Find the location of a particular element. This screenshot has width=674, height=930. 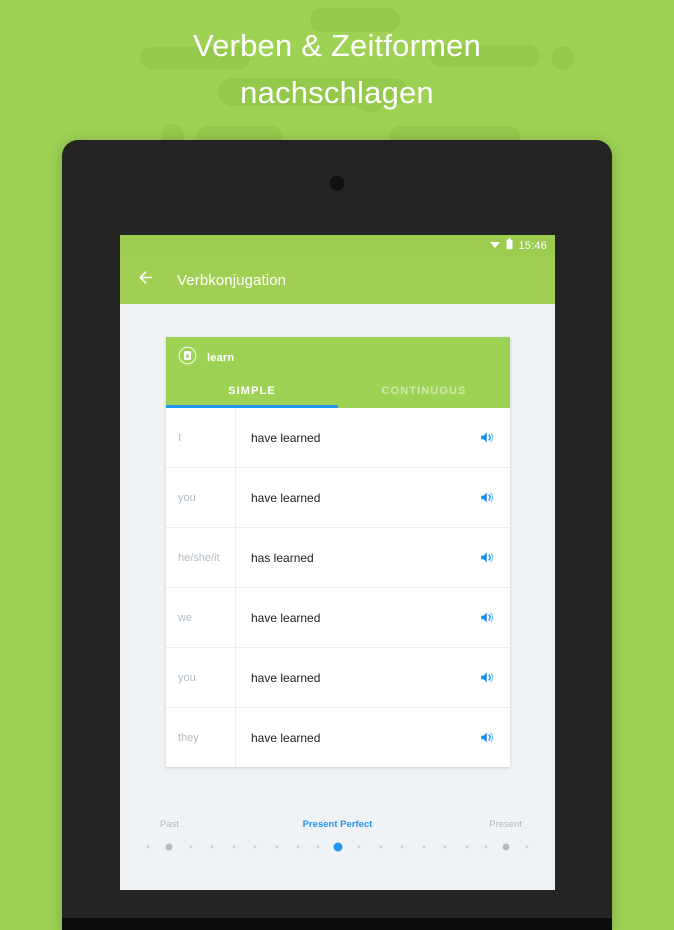

verb-badge-icon is located at coordinates (187, 358).